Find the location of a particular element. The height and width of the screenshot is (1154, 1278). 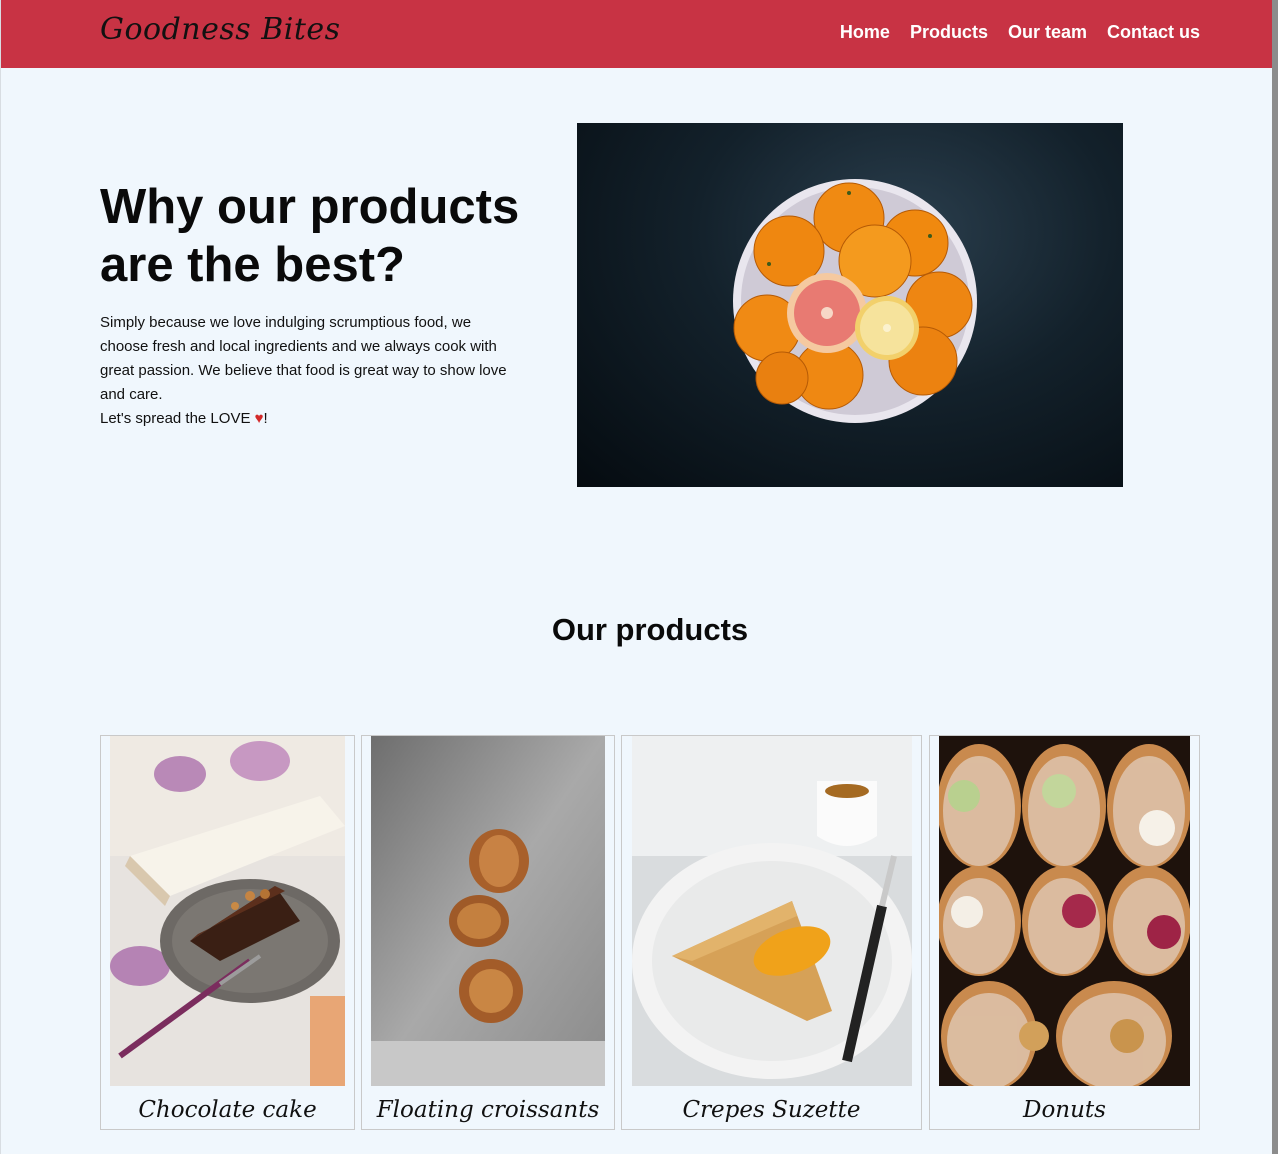

chocolate-cake-photo is located at coordinates (227, 911).